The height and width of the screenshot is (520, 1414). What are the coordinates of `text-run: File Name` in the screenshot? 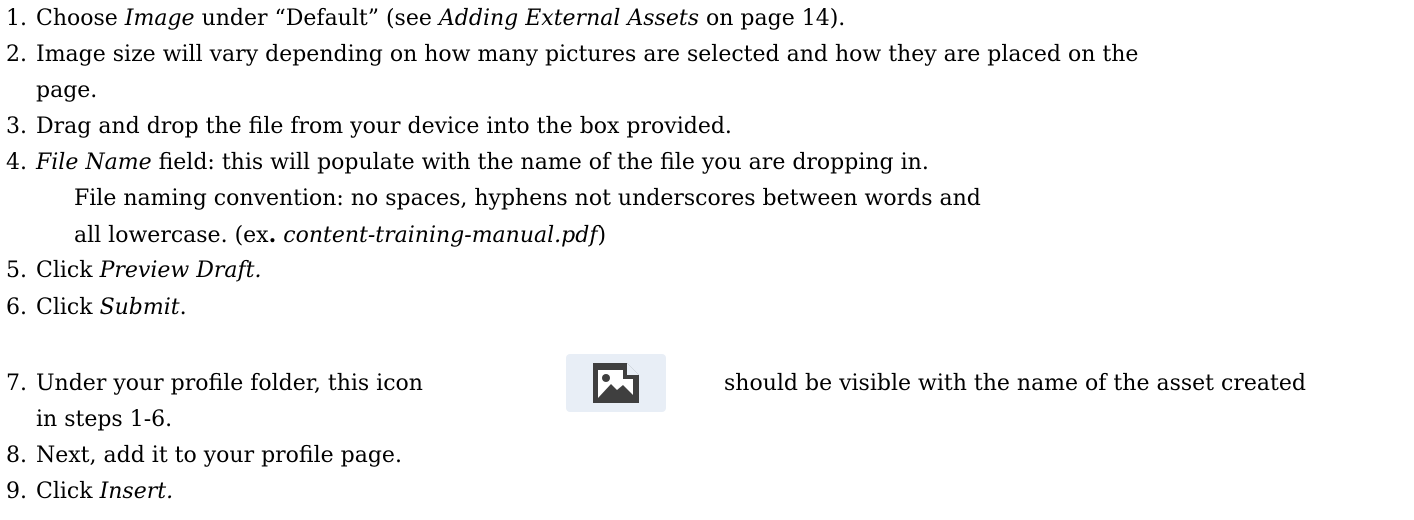 It's located at (94, 162).